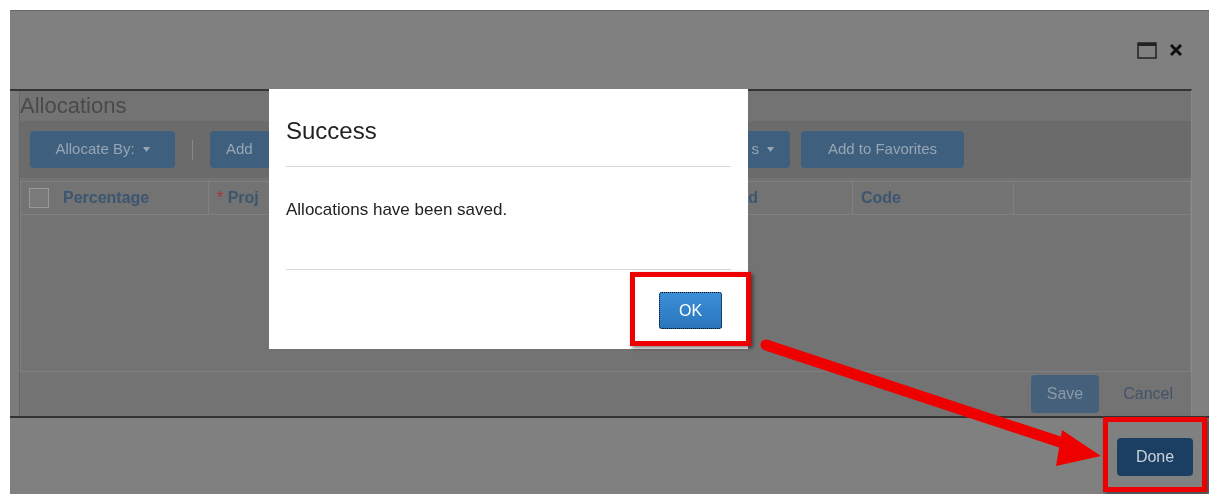  I want to click on maximize-icon, so click(1147, 50).